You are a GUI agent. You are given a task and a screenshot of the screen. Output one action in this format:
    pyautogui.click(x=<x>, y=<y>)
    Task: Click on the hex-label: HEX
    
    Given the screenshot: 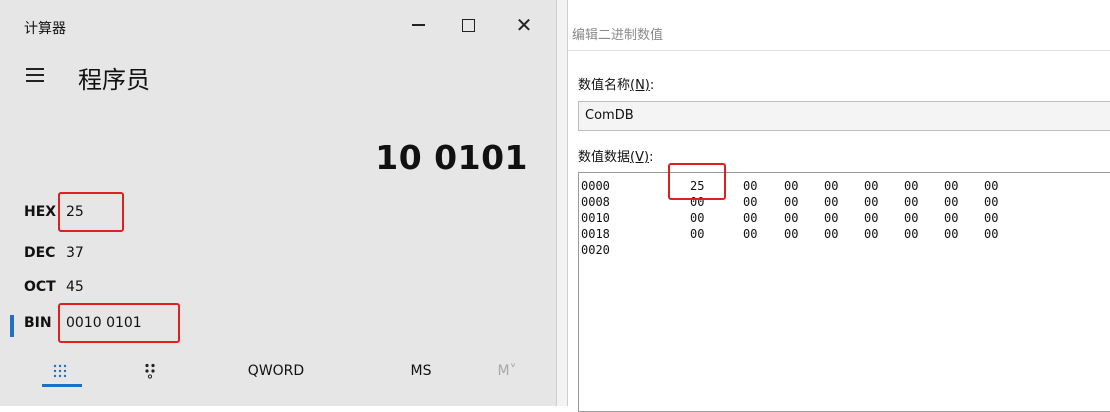 What is the action you would take?
    pyautogui.click(x=40, y=212)
    